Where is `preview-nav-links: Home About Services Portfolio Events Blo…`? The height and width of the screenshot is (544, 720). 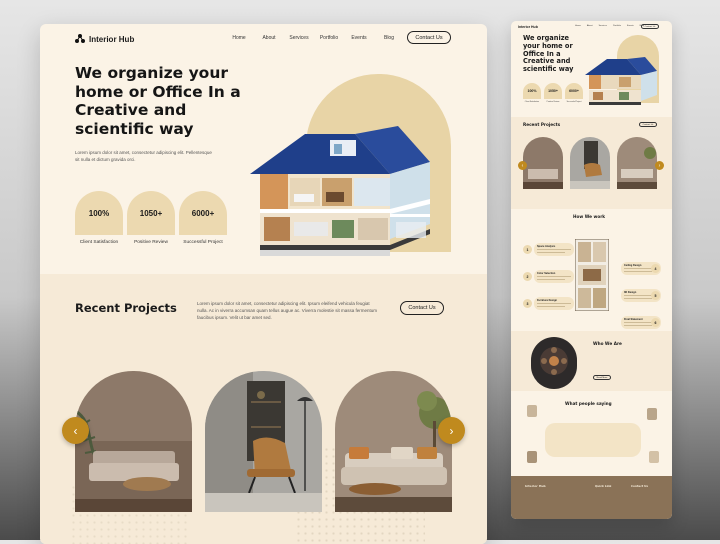
preview-nav-links: Home About Services Portfolio Events Blo… is located at coordinates (609, 26).